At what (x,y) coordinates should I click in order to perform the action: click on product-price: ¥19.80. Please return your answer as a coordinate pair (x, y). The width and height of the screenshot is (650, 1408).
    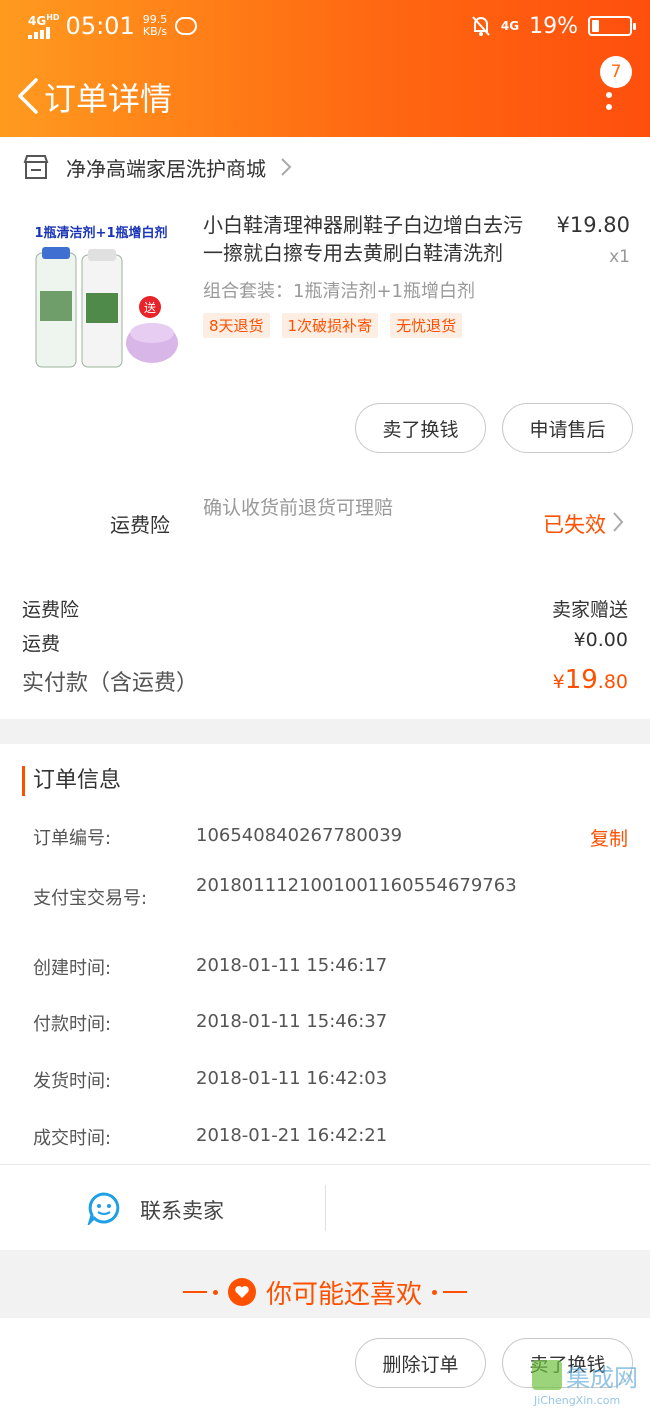
    Looking at the image, I should click on (593, 225).